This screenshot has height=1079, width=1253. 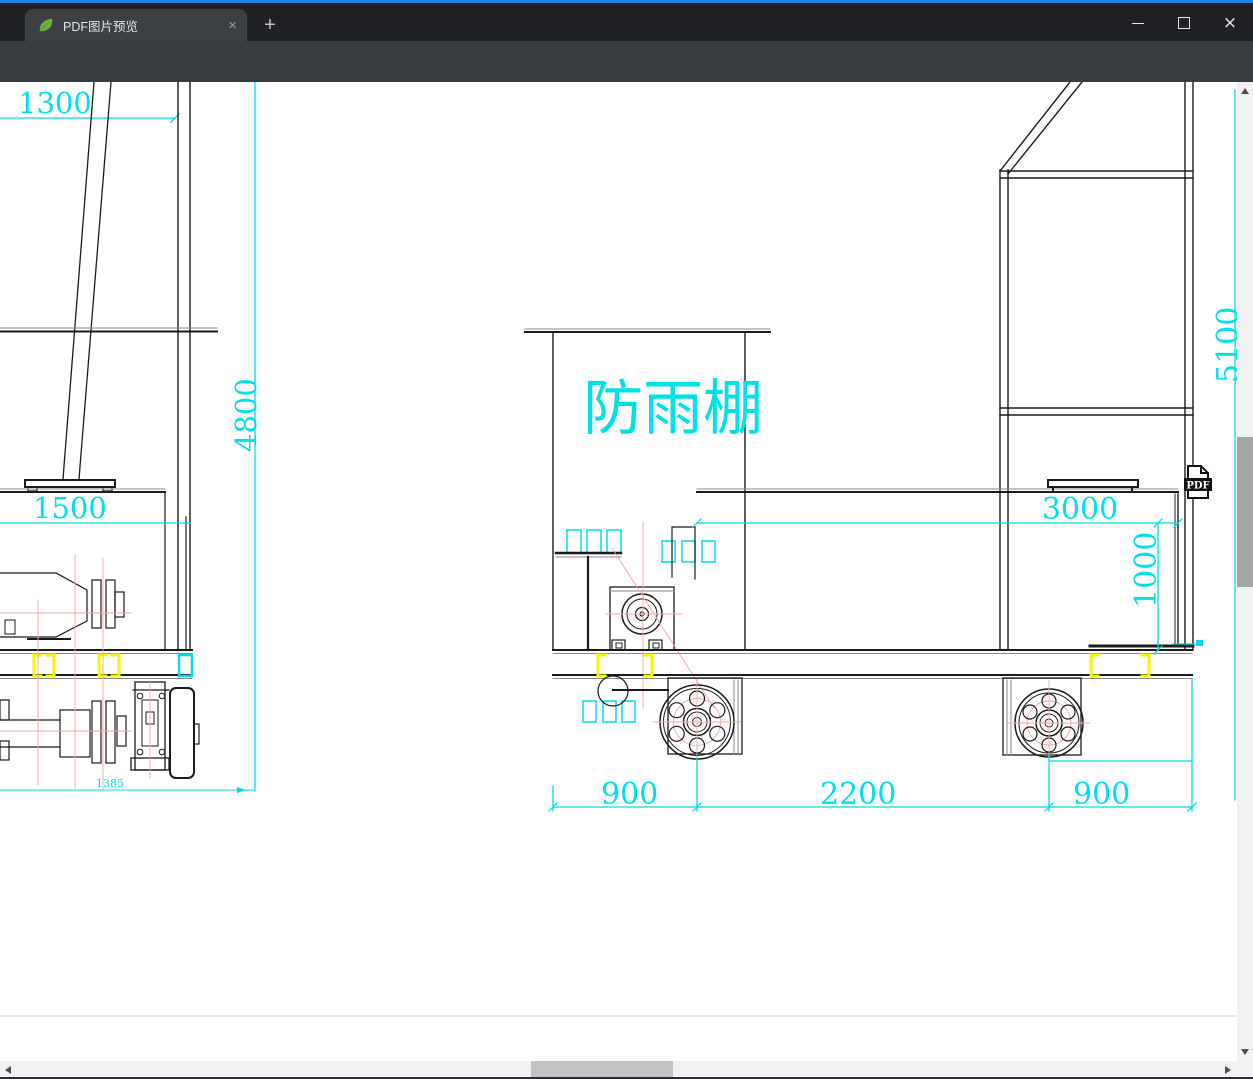 What do you see at coordinates (626, 22) in the screenshot?
I see `titlebar: PDF图片预览 × + ×` at bounding box center [626, 22].